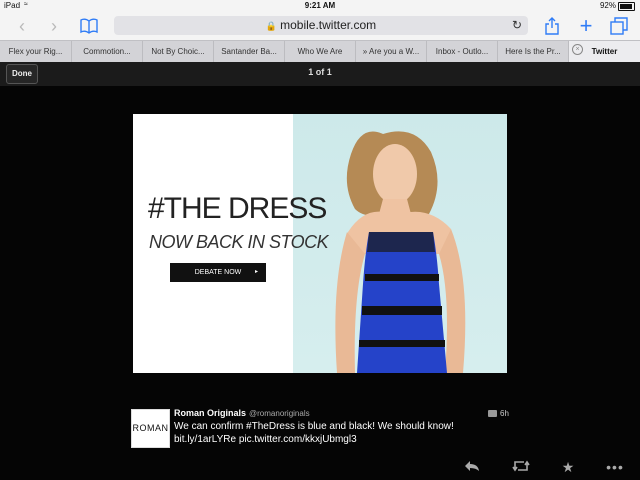 This screenshot has height=480, width=640. What do you see at coordinates (626, 6) in the screenshot?
I see `battery-icon` at bounding box center [626, 6].